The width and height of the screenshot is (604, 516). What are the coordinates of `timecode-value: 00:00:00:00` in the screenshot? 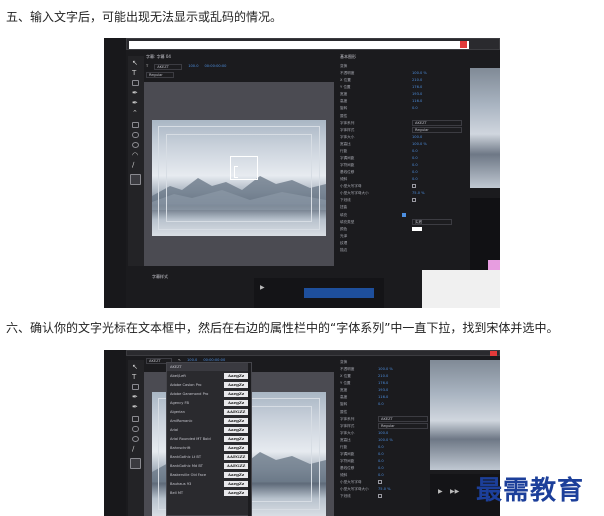 It's located at (216, 67).